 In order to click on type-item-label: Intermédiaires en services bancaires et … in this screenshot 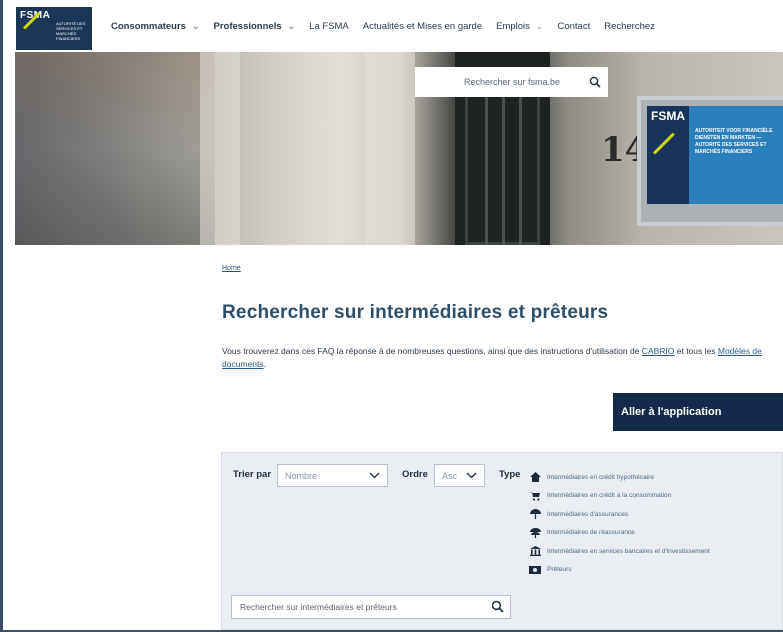, I will do `click(628, 551)`.